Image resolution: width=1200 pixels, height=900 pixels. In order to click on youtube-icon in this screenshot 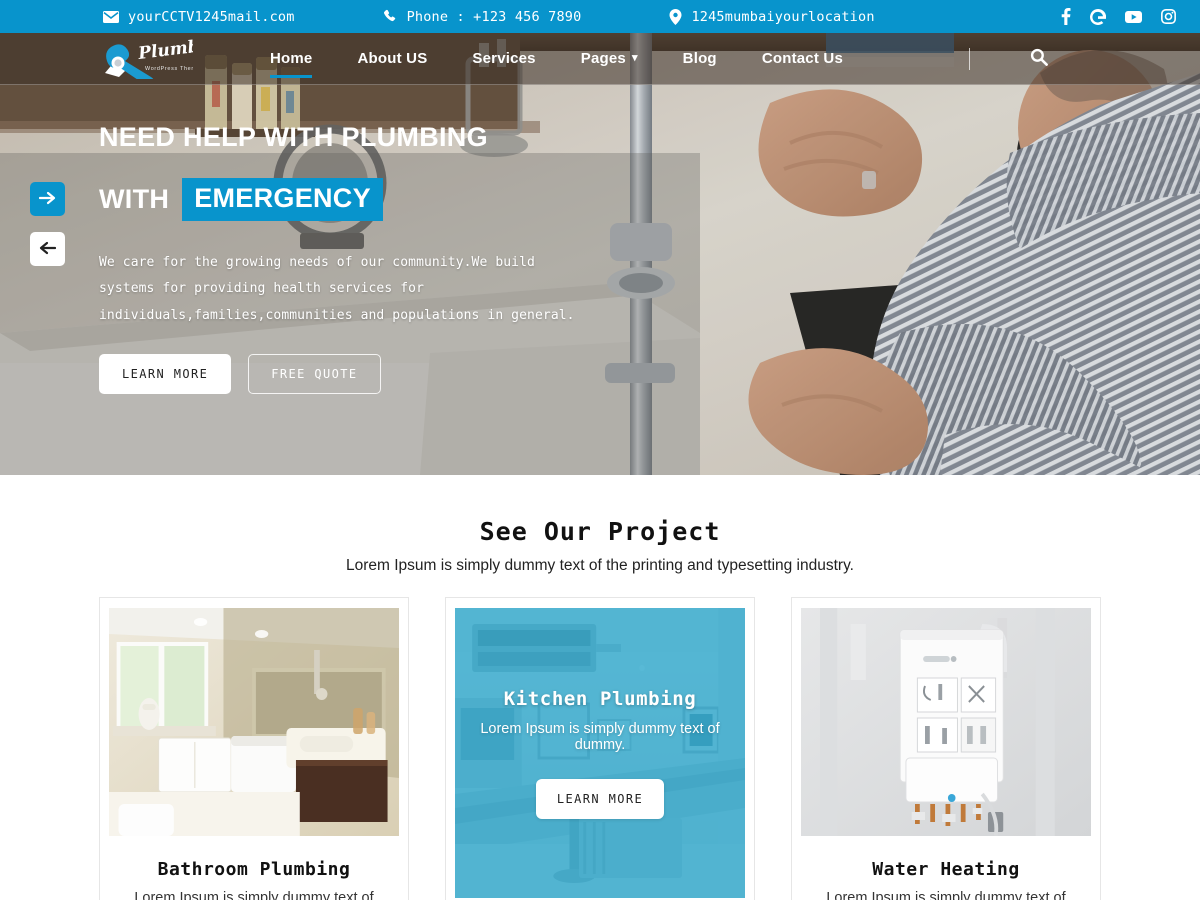, I will do `click(1133, 16)`.